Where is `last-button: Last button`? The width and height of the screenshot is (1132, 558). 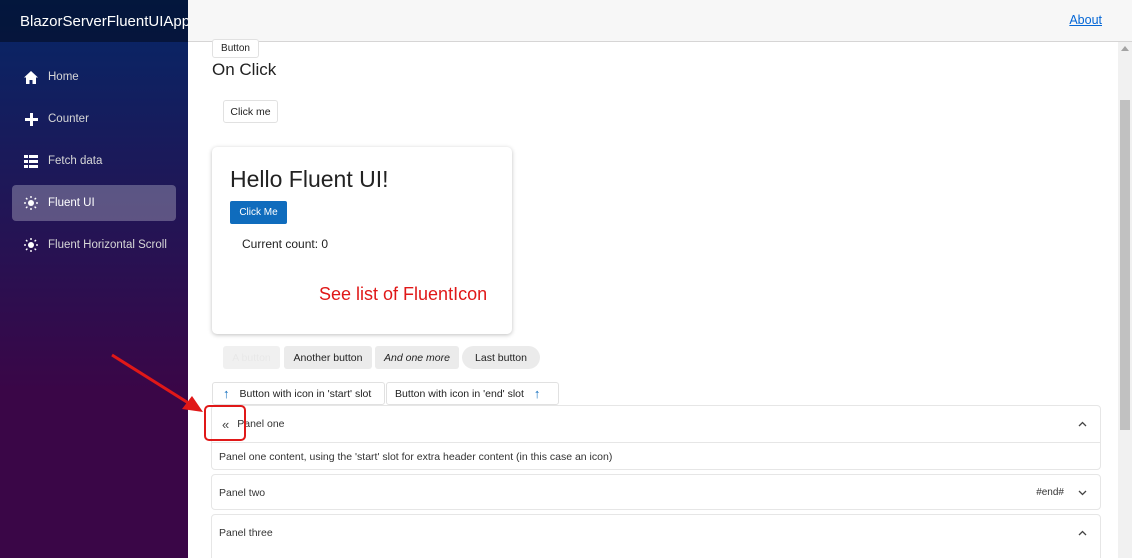 last-button: Last button is located at coordinates (501, 357).